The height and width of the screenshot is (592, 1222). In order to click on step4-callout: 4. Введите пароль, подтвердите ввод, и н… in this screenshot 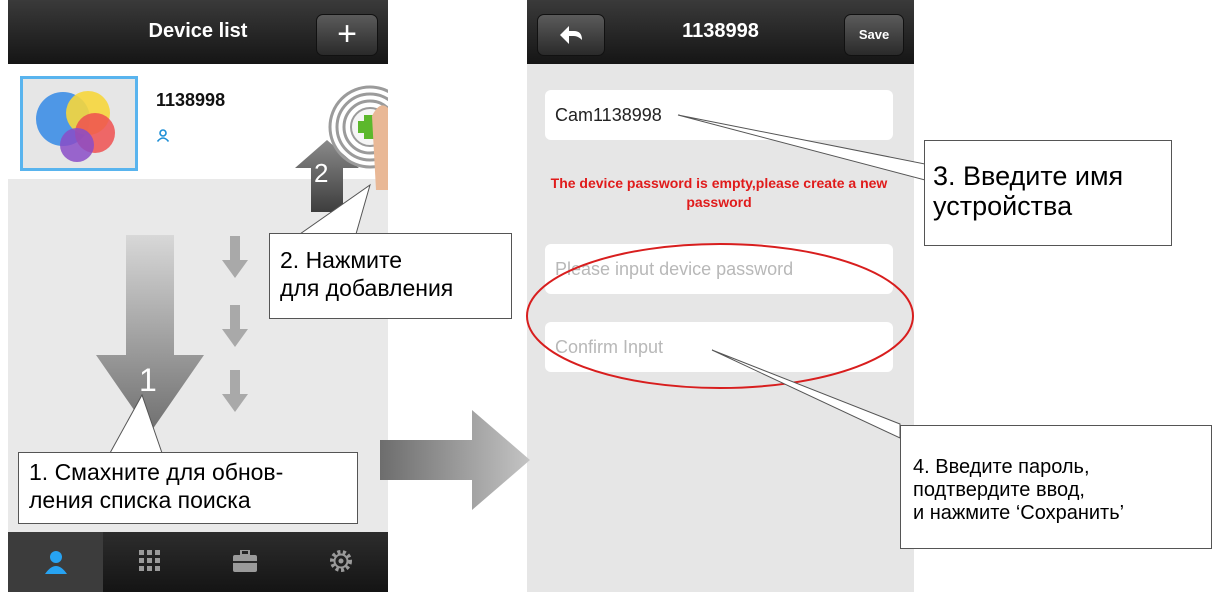, I will do `click(1056, 487)`.